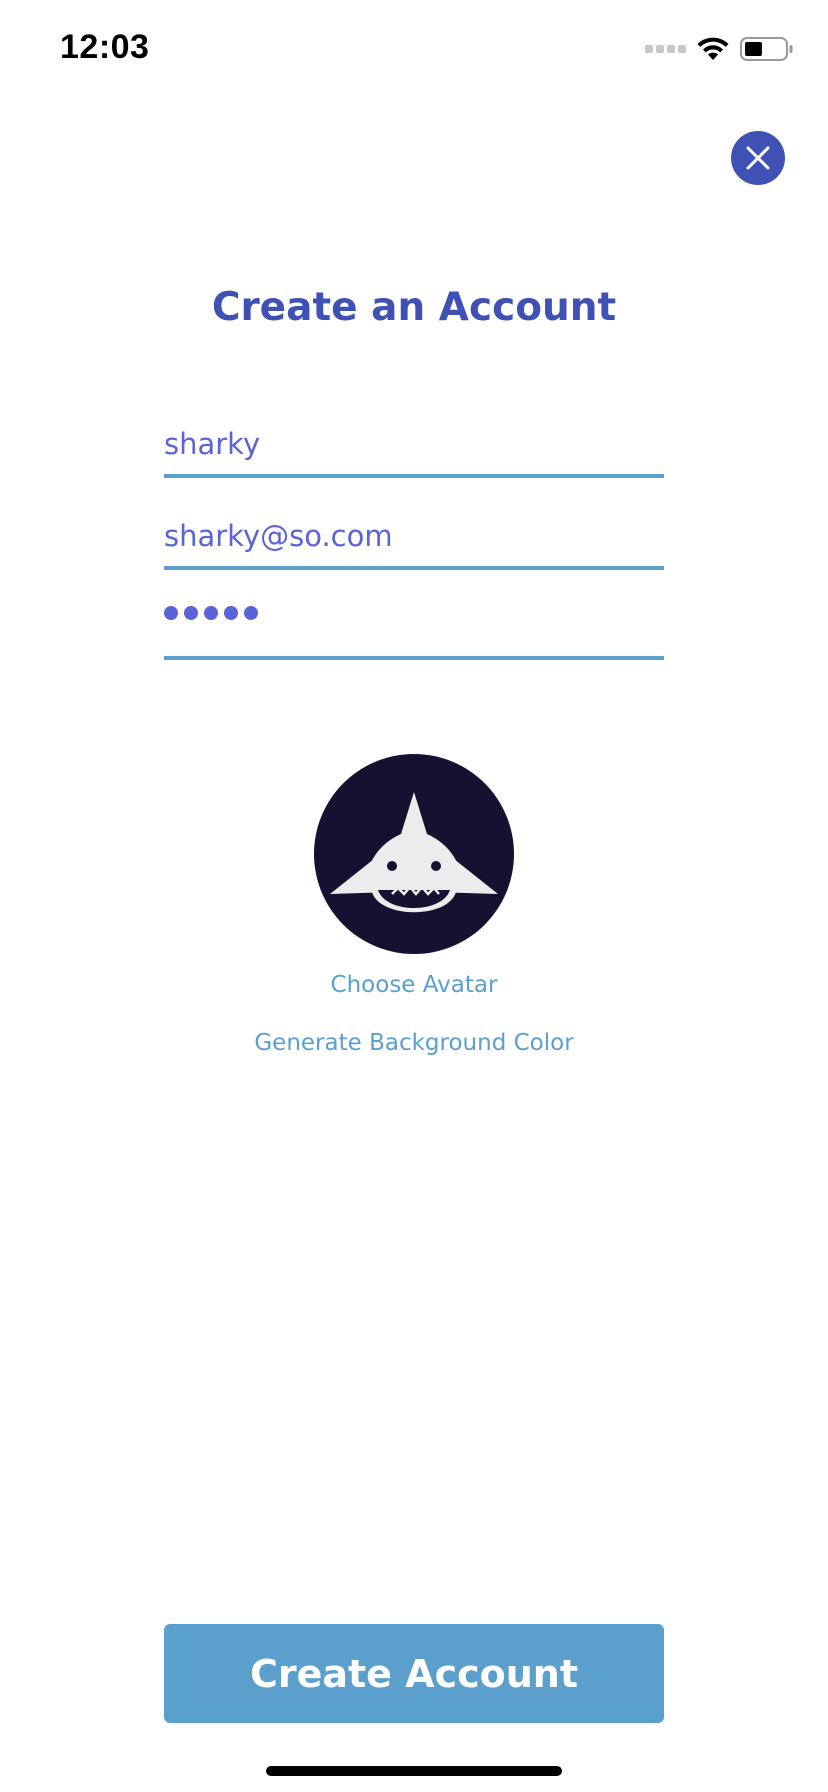 This screenshot has width=828, height=1792. I want to click on wifi-icon, so click(713, 49).